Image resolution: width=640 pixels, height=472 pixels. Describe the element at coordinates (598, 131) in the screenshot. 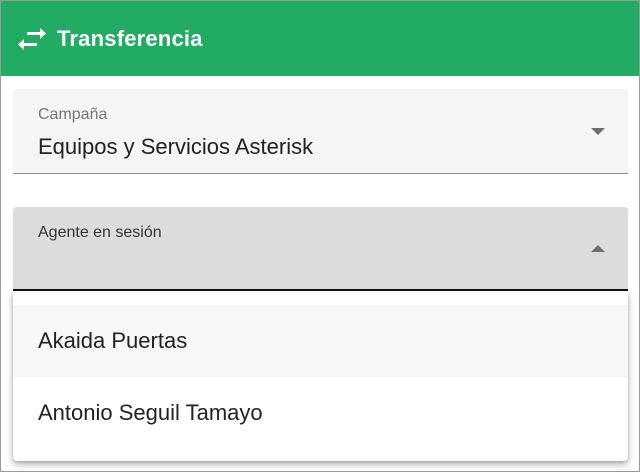

I see `chevron-down-icon` at that location.